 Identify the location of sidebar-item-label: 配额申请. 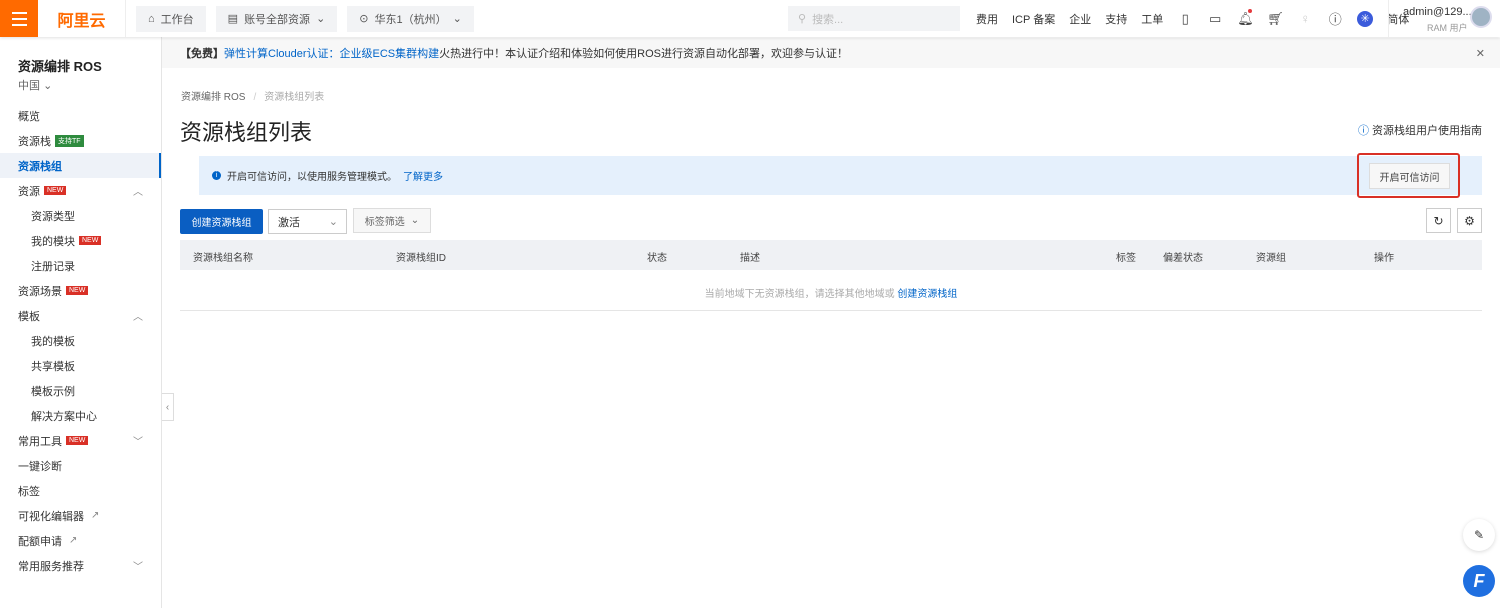
(40, 541).